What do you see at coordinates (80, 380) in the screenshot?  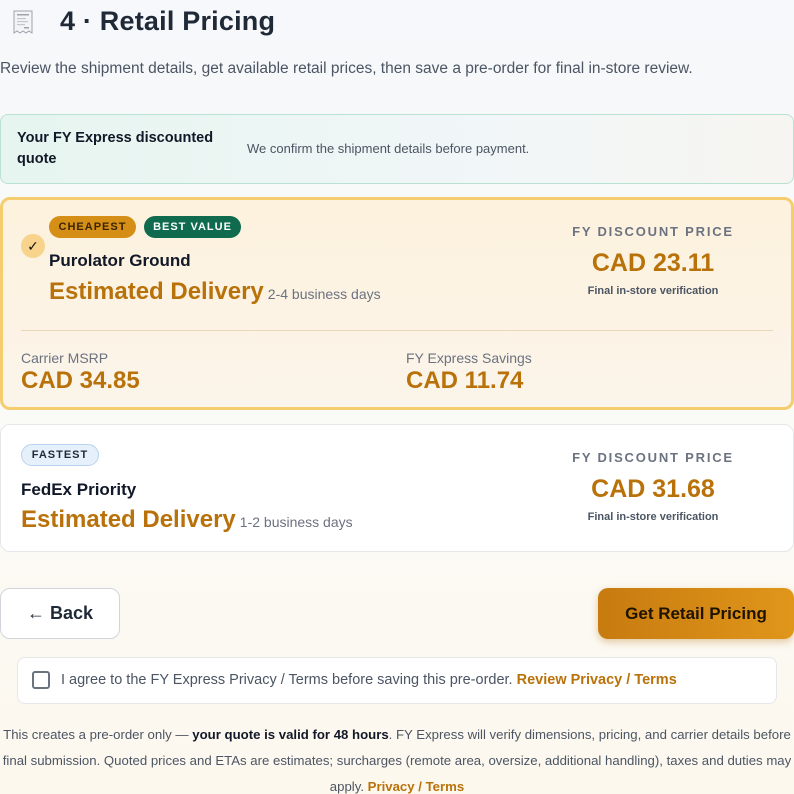 I see `msrp-value: CAD 34.85` at bounding box center [80, 380].